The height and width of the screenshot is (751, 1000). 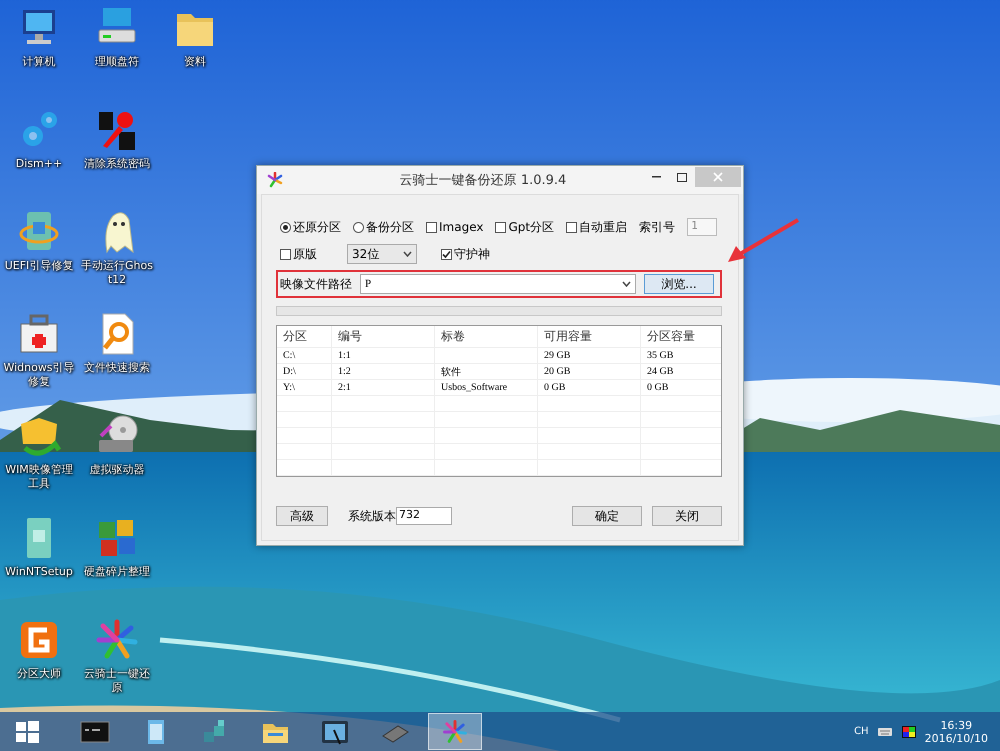 I want to click on table-cell: 1:1, so click(x=383, y=356).